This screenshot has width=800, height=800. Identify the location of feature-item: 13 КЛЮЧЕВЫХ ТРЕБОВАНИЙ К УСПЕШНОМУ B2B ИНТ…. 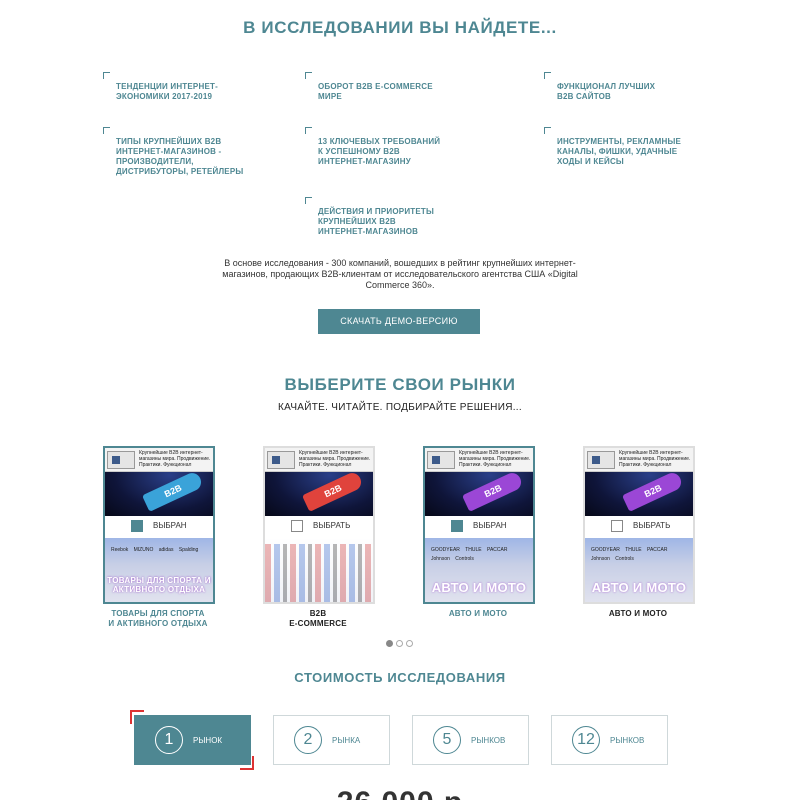
(386, 147).